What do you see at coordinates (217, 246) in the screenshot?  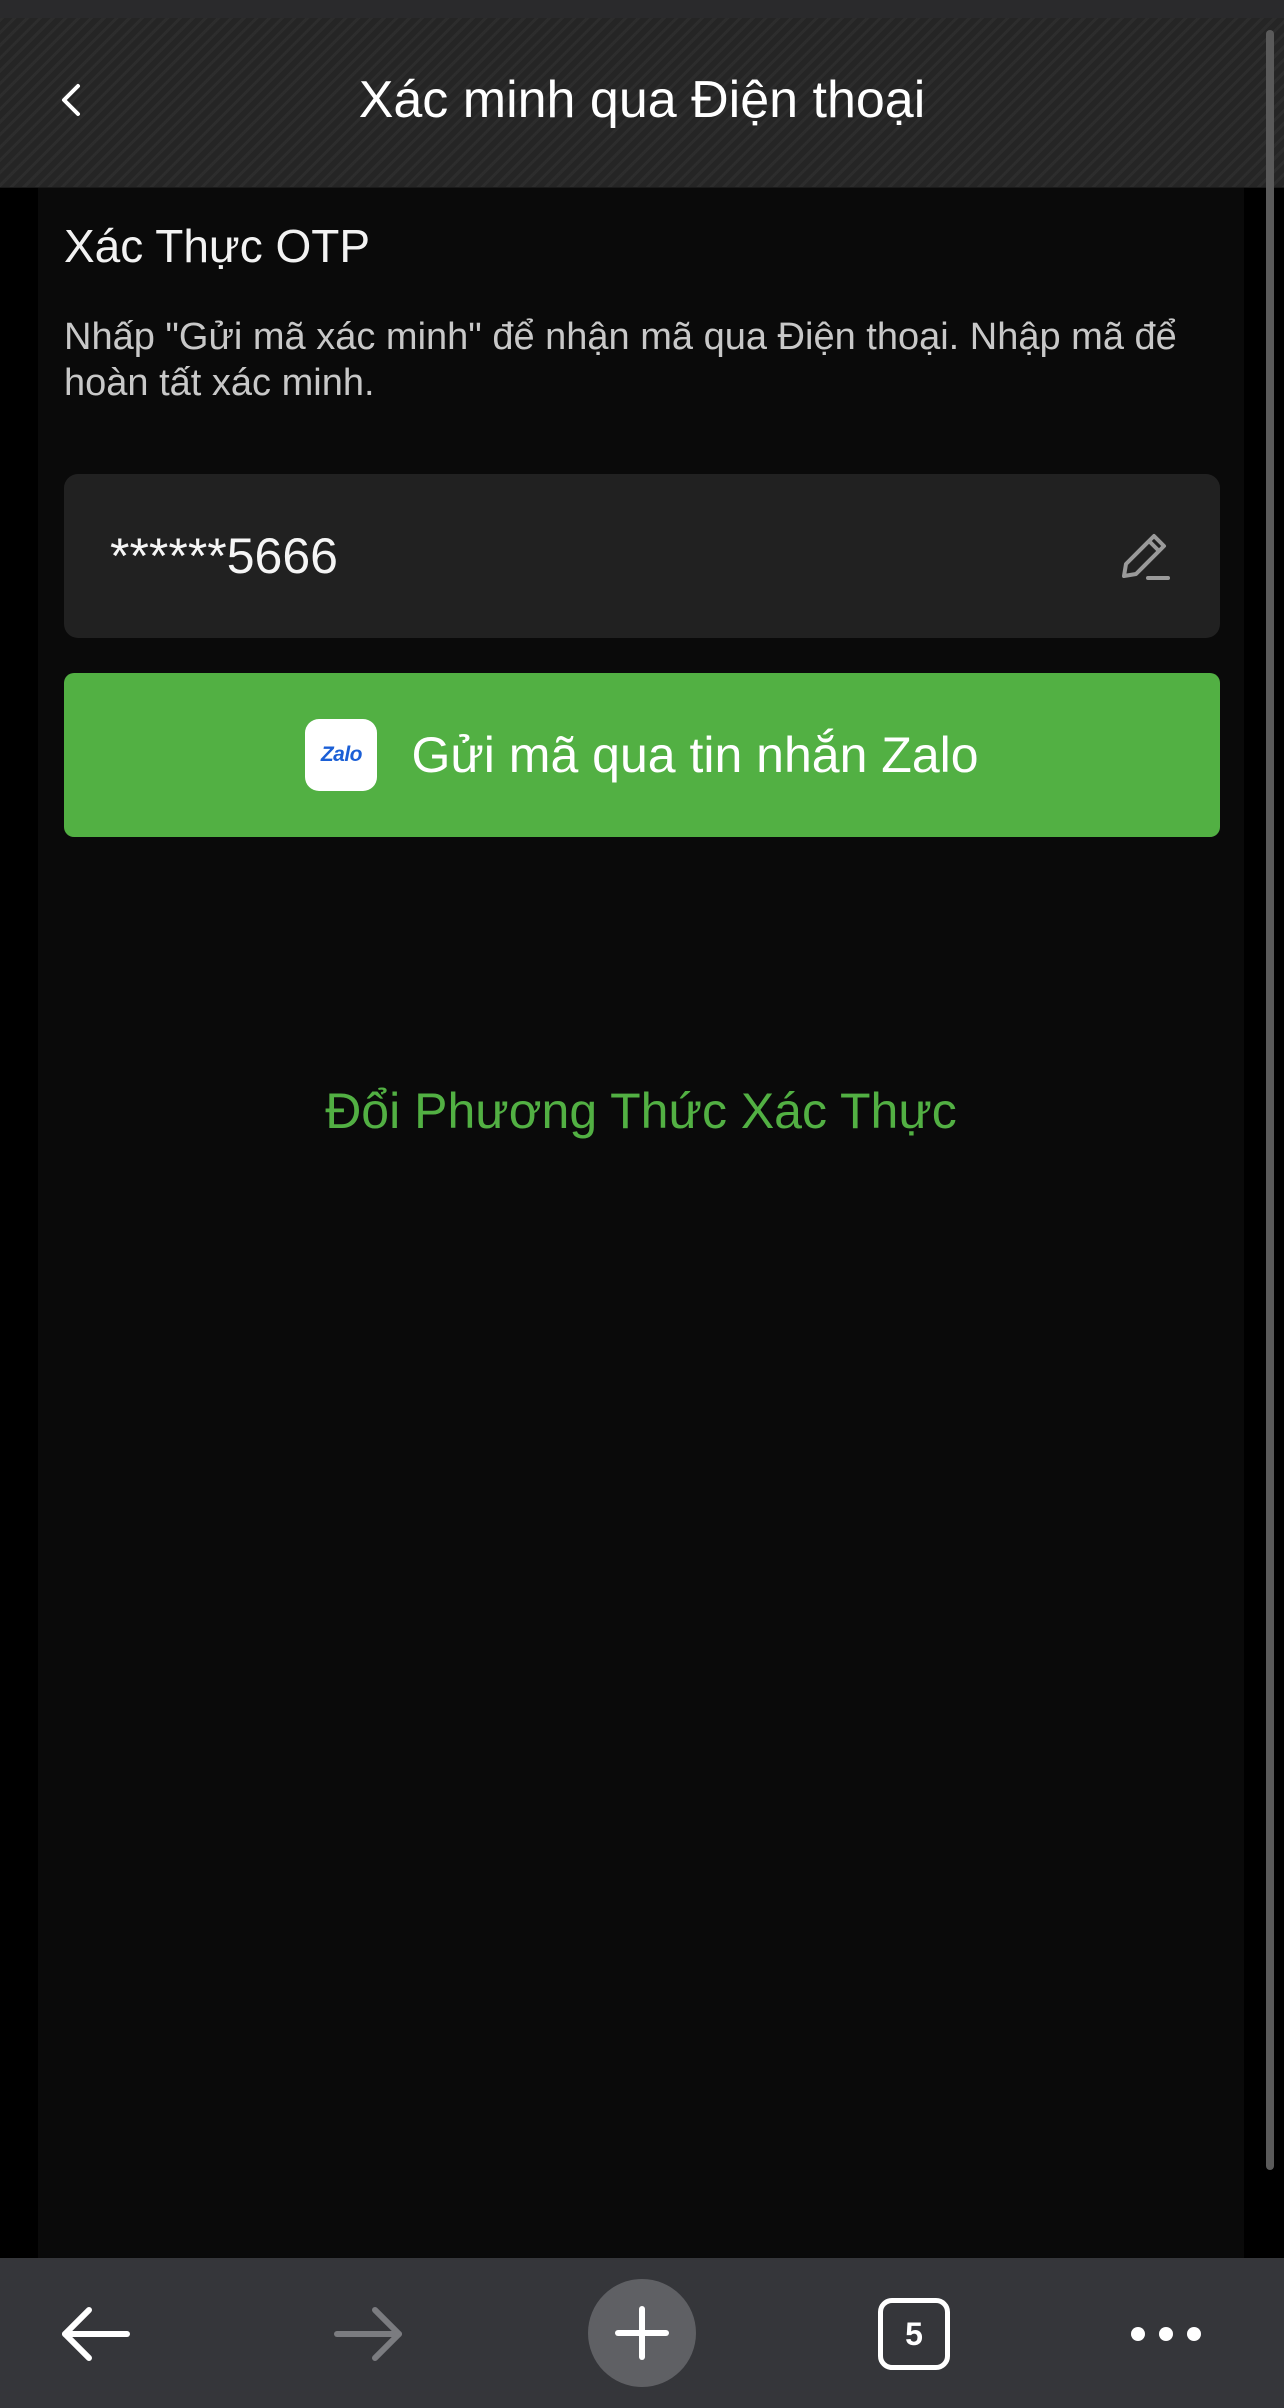 I see `section-title: Xác Thực OTP` at bounding box center [217, 246].